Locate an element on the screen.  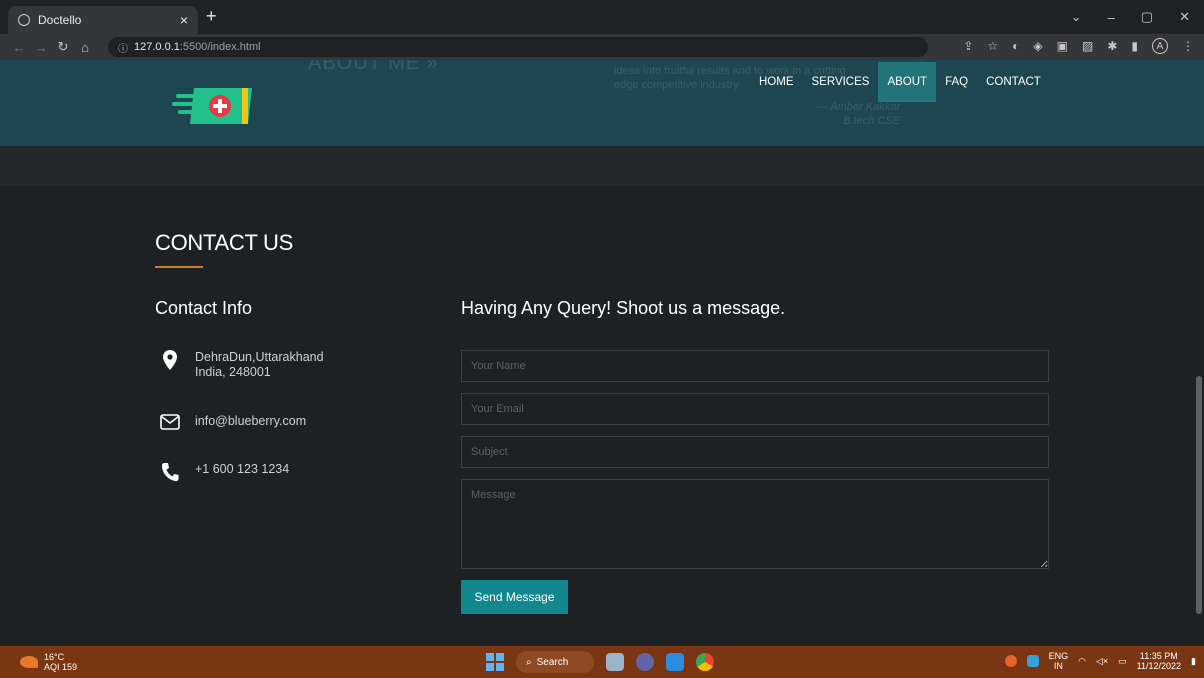
extension-icon: ▣ is located at coordinates (1062, 46).